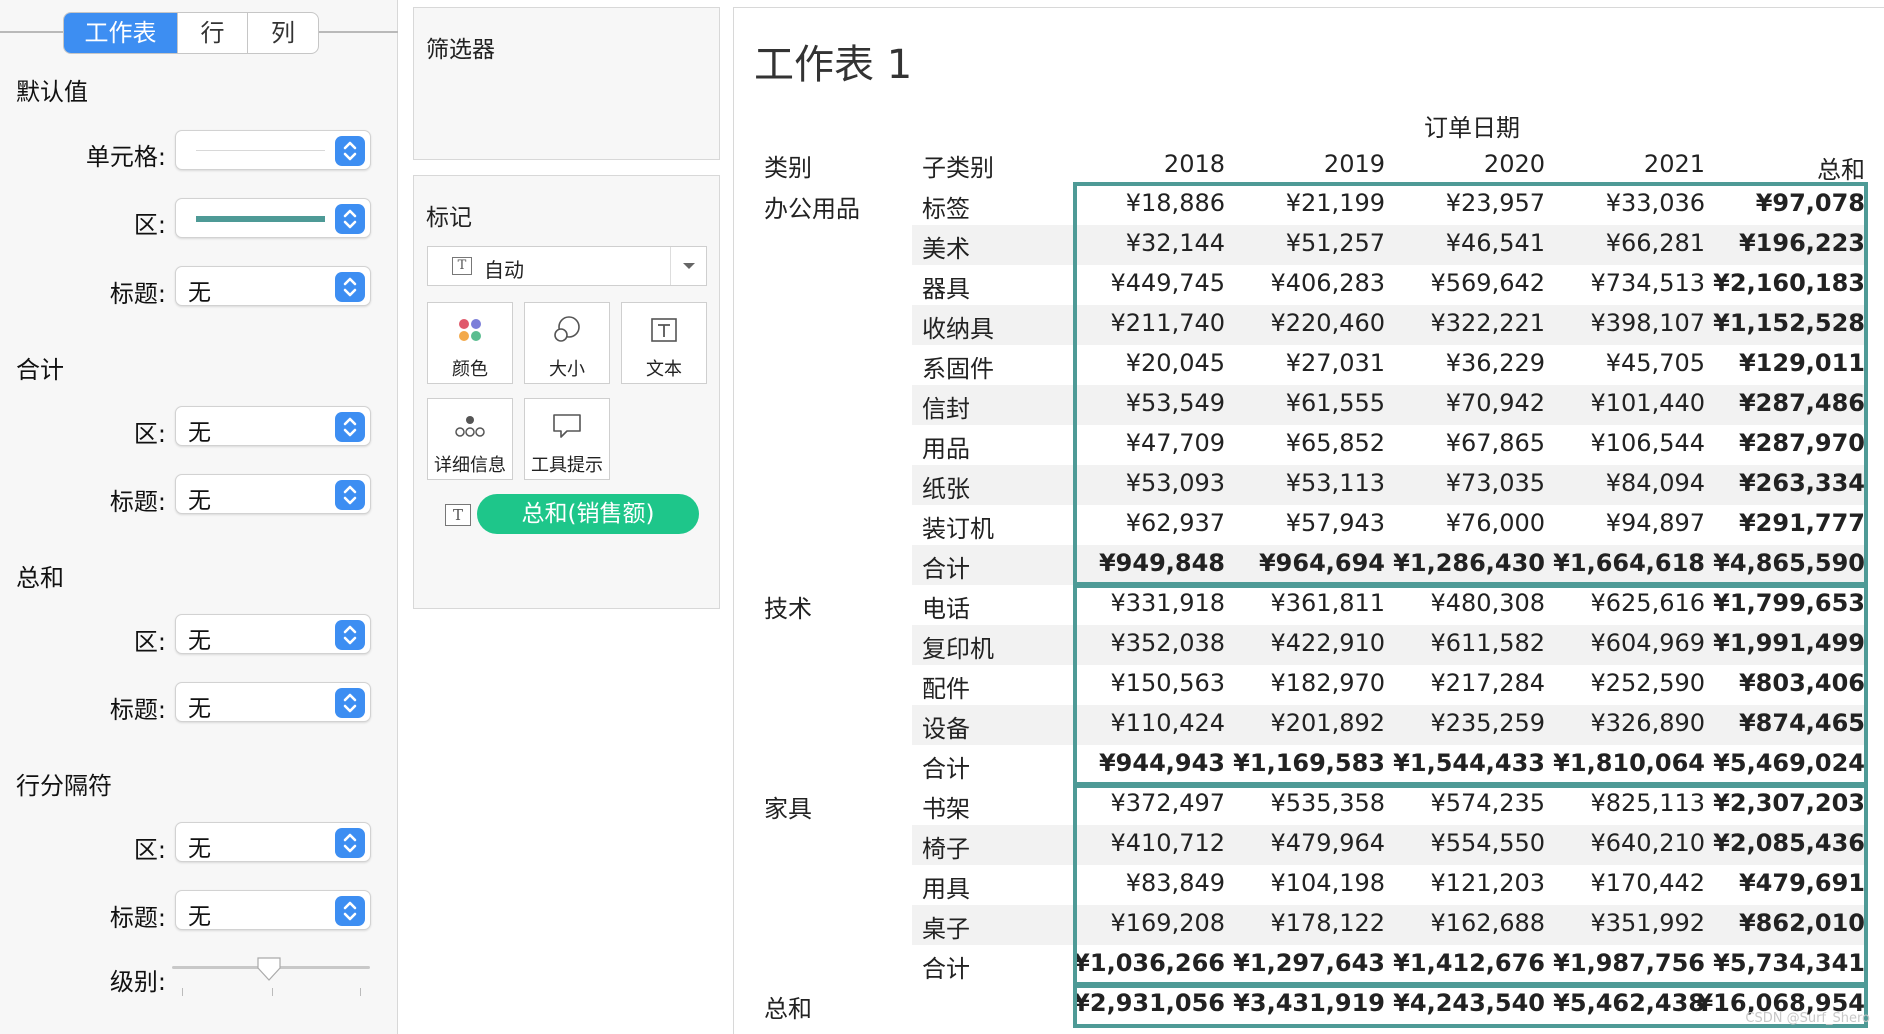 The height and width of the screenshot is (1034, 1884). Describe the element at coordinates (946, 246) in the screenshot. I see `subcategory-label: 美术` at that location.